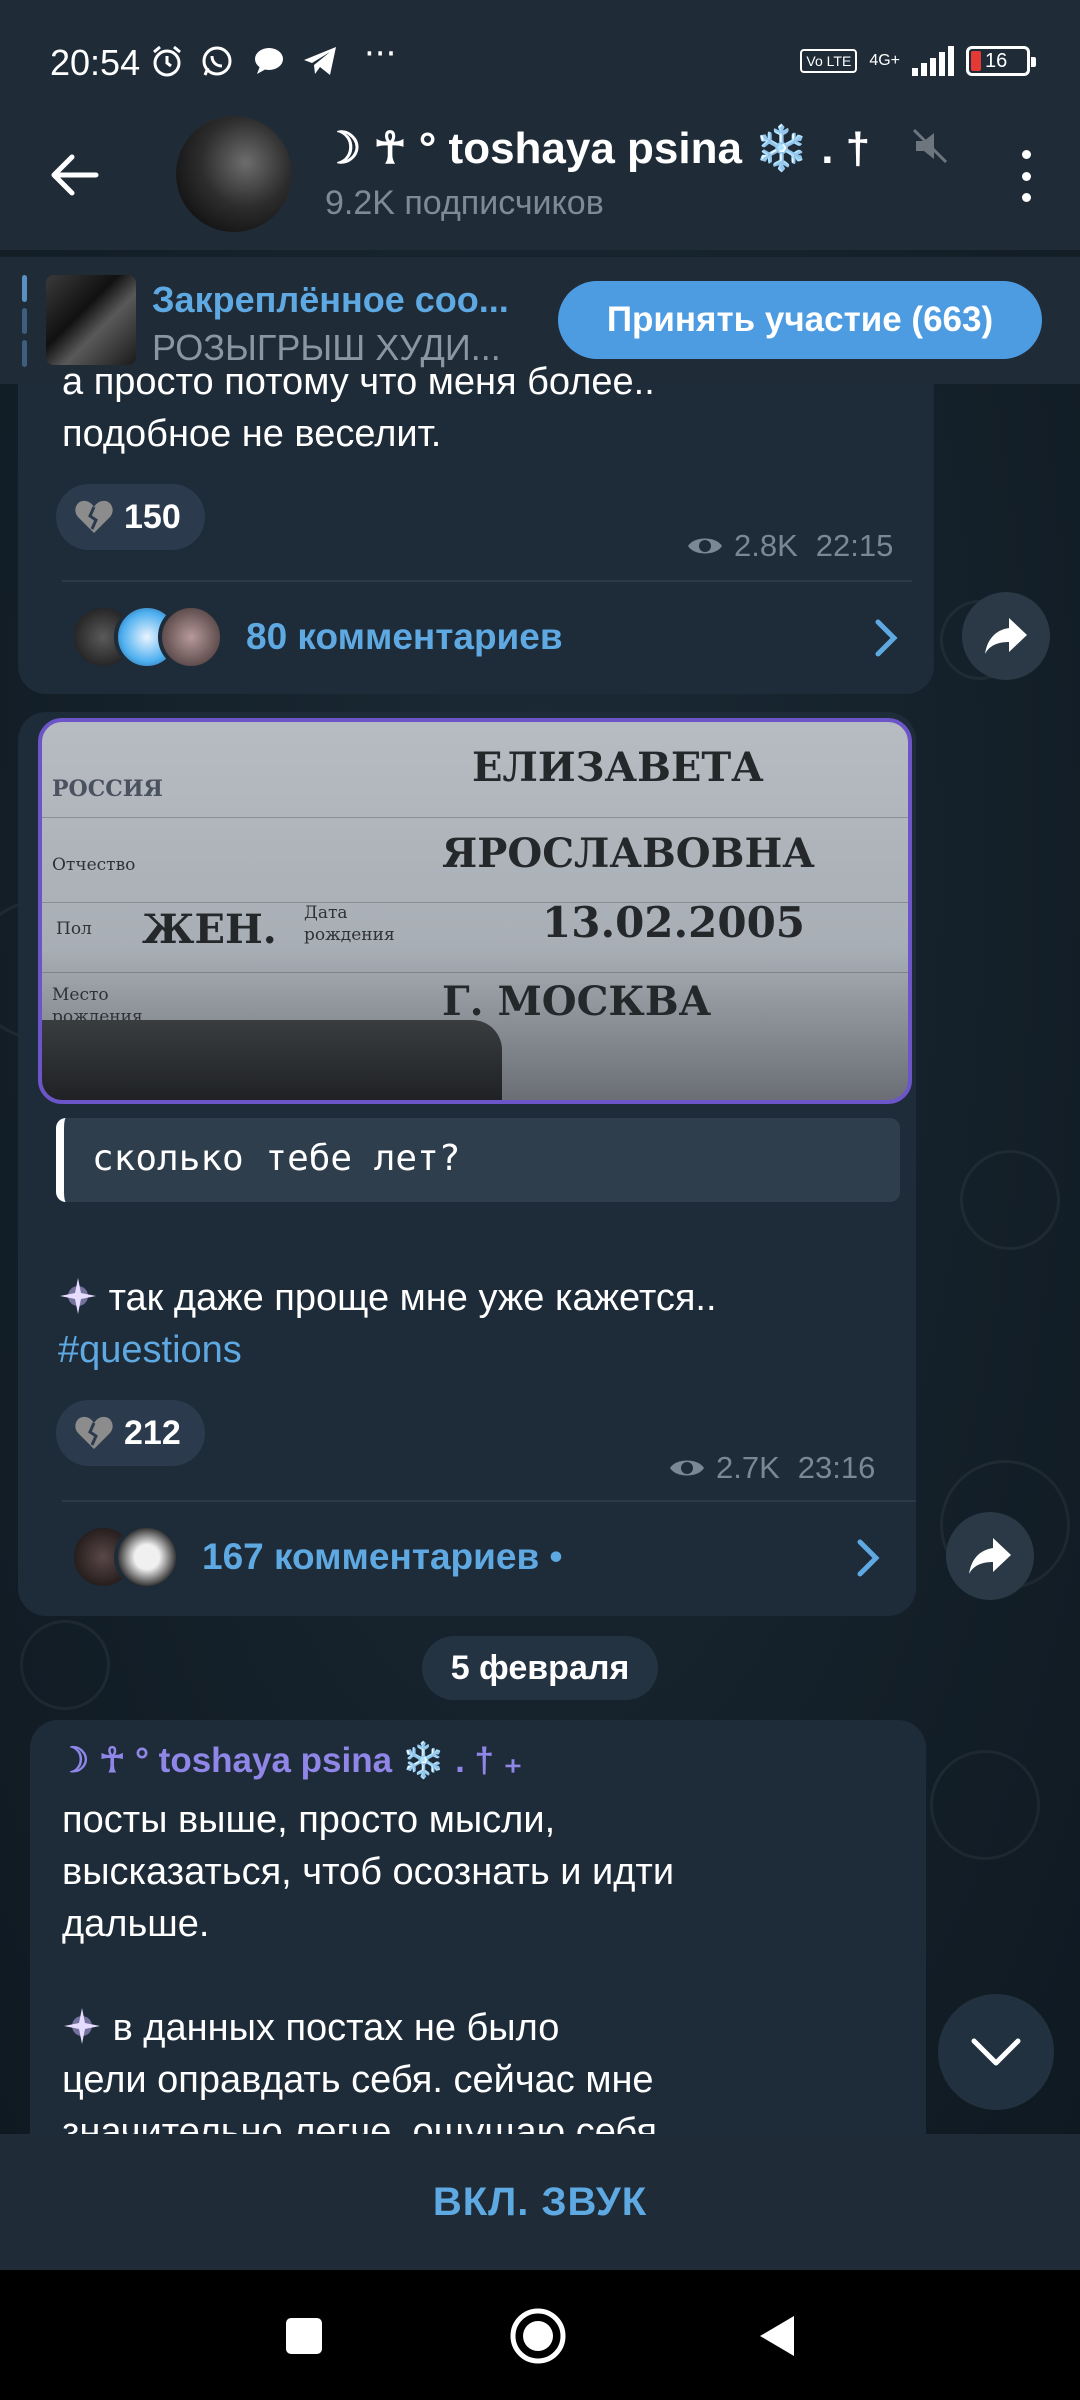 This screenshot has height=2400, width=1080. I want to click on photo-text-country: РОССИЯ, so click(107, 789).